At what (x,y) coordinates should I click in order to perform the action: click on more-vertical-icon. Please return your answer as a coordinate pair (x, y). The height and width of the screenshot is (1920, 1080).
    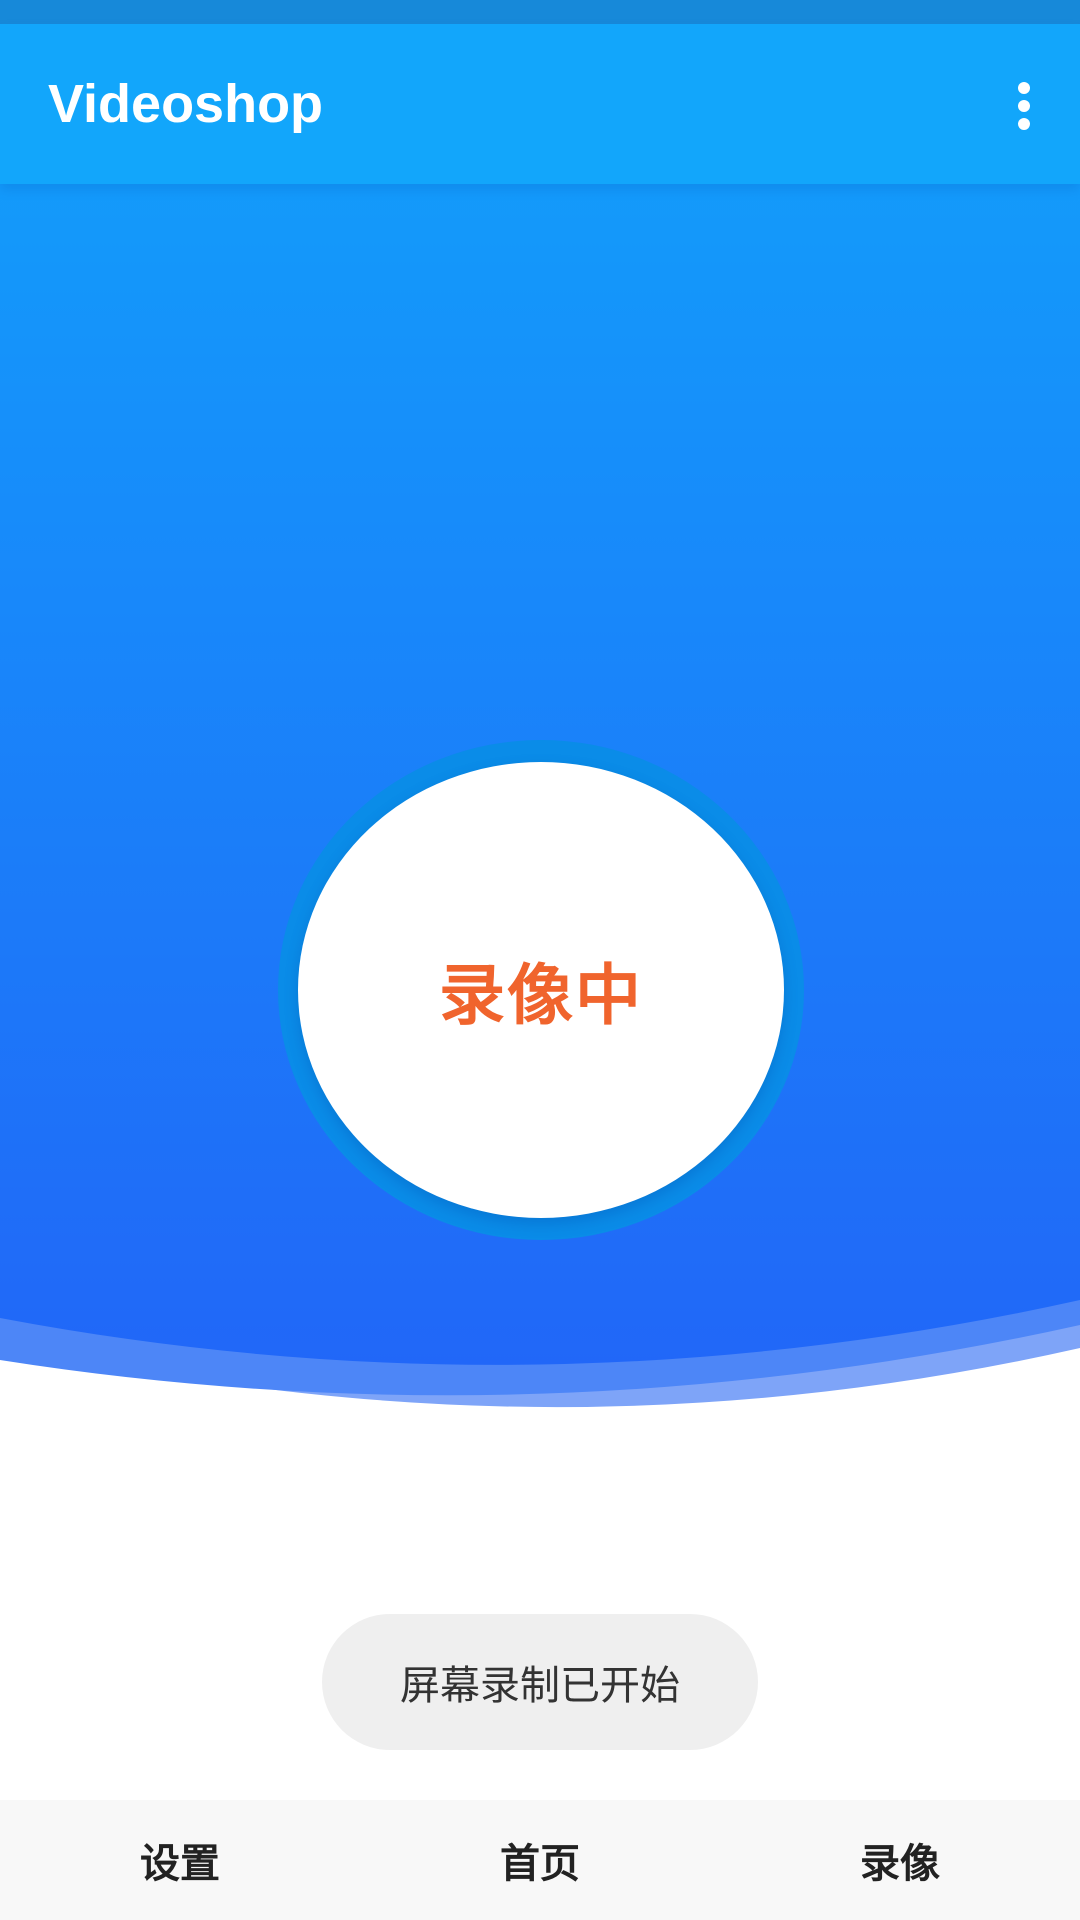
    Looking at the image, I should click on (1024, 106).